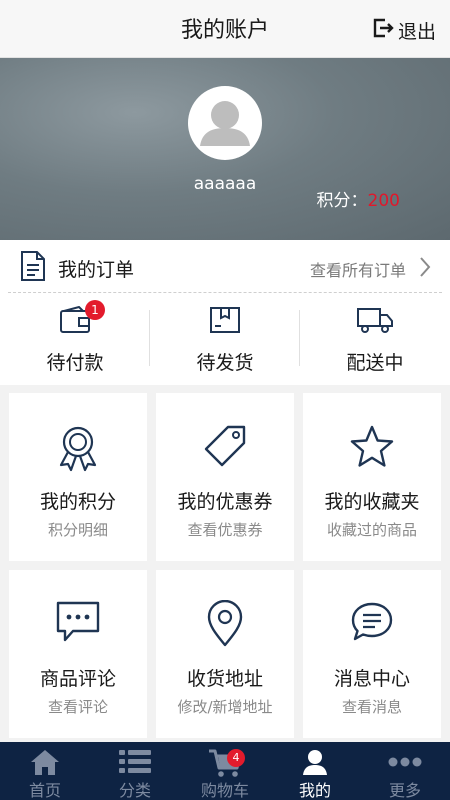  Describe the element at coordinates (372, 654) in the screenshot. I see `tile-message-center: 消息中心 查看消息` at that location.